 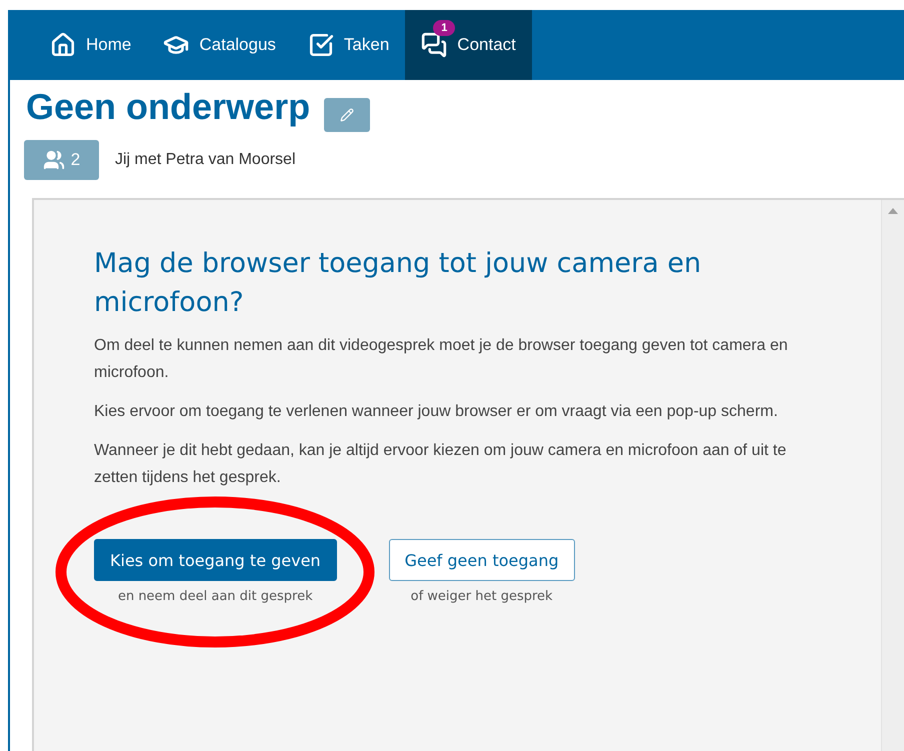 I want to click on edit-button, so click(x=347, y=115).